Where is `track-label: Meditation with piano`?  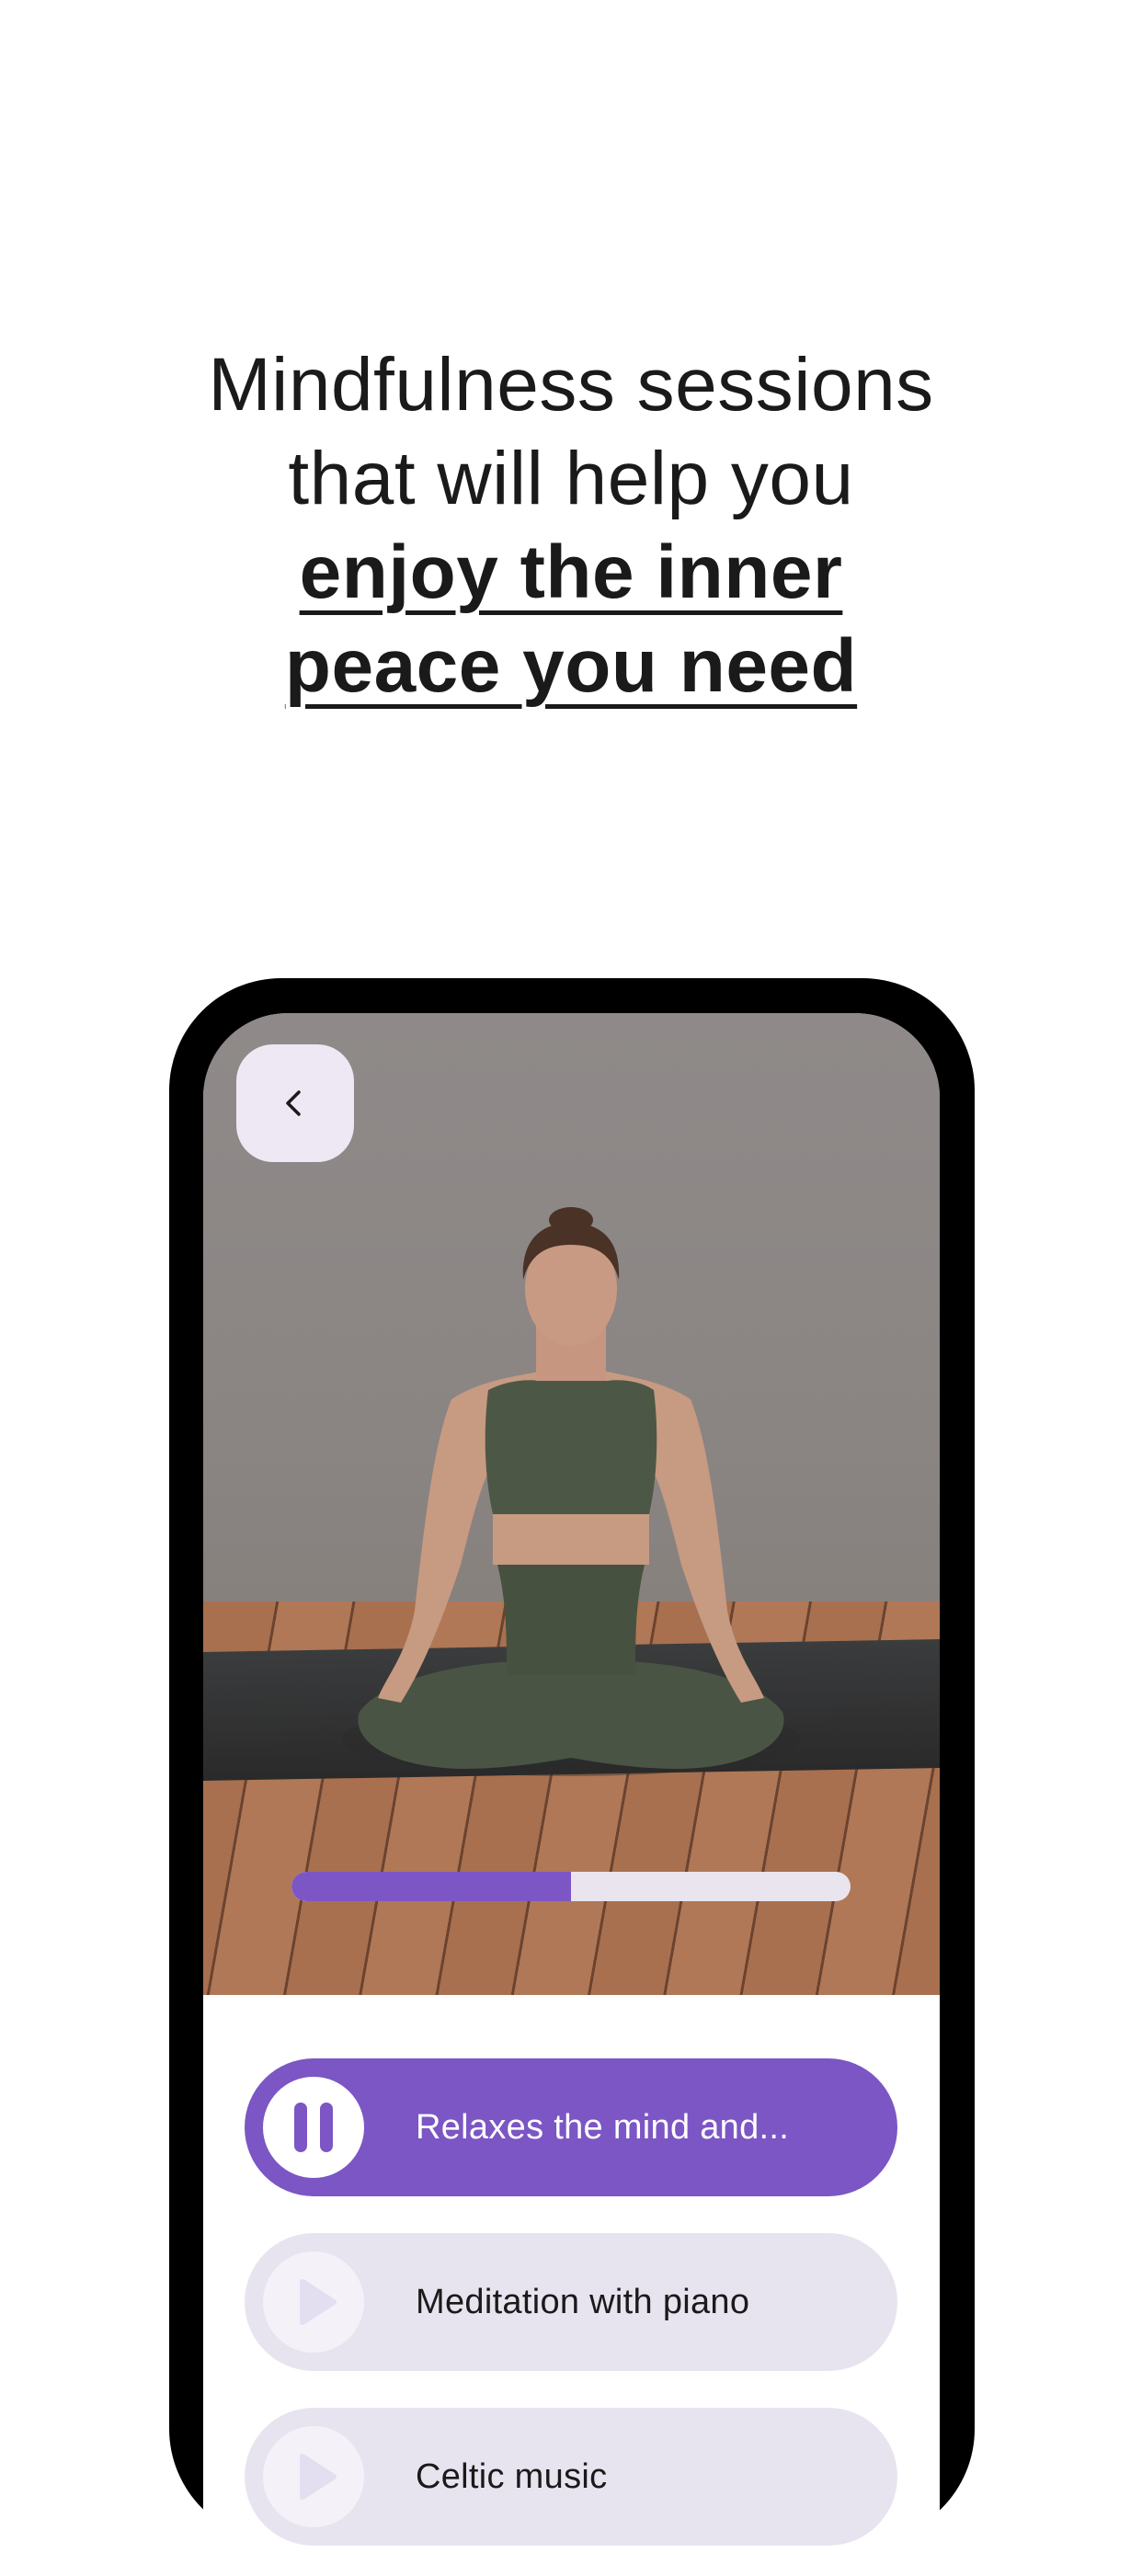
track-label: Meditation with piano is located at coordinates (583, 2301).